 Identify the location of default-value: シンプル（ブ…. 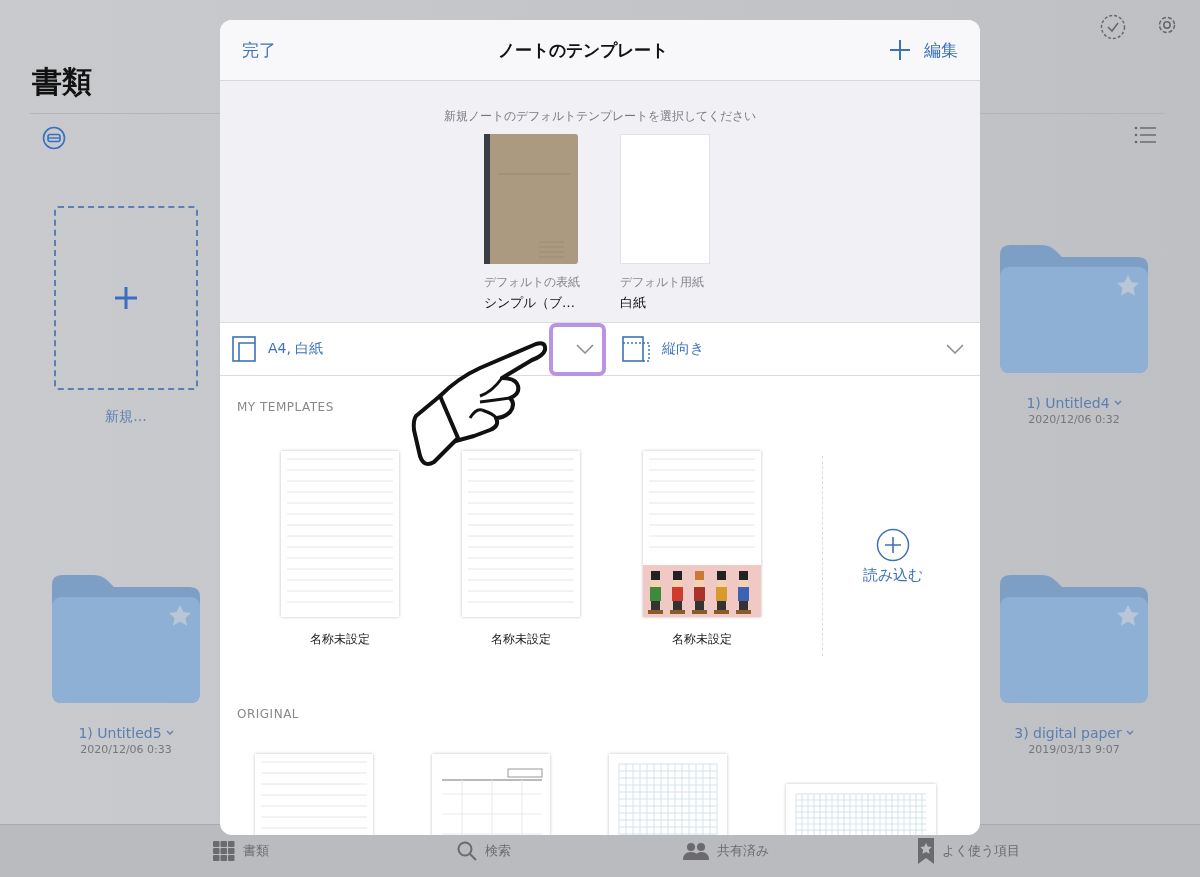
(530, 303).